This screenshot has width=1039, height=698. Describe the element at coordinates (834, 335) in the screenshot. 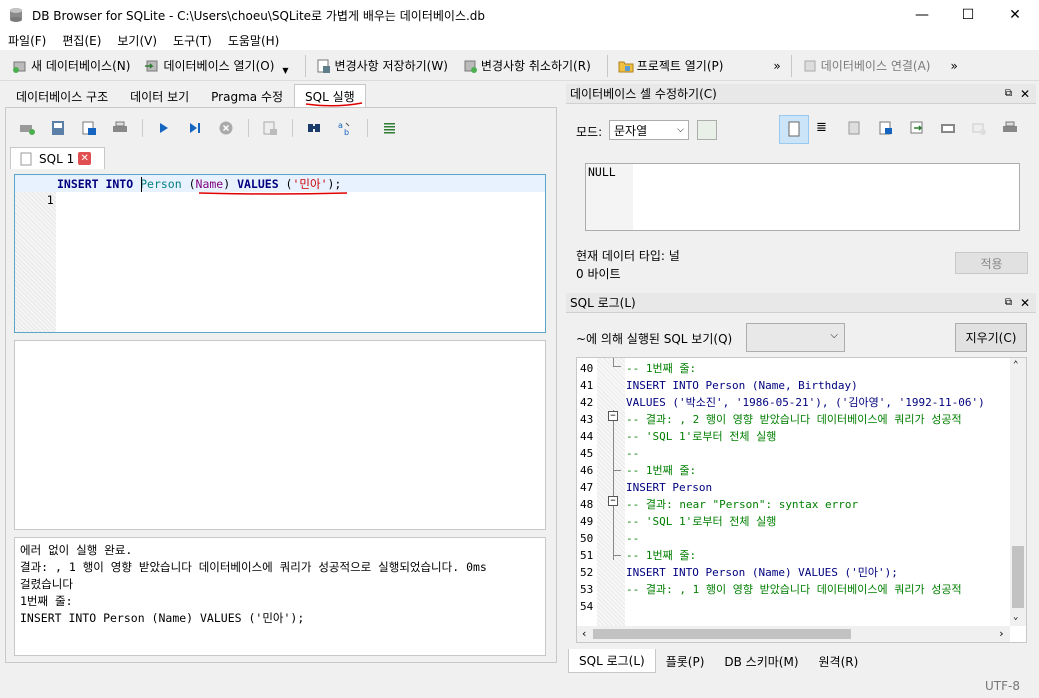

I see `chevron-down-icon: ⌵` at that location.